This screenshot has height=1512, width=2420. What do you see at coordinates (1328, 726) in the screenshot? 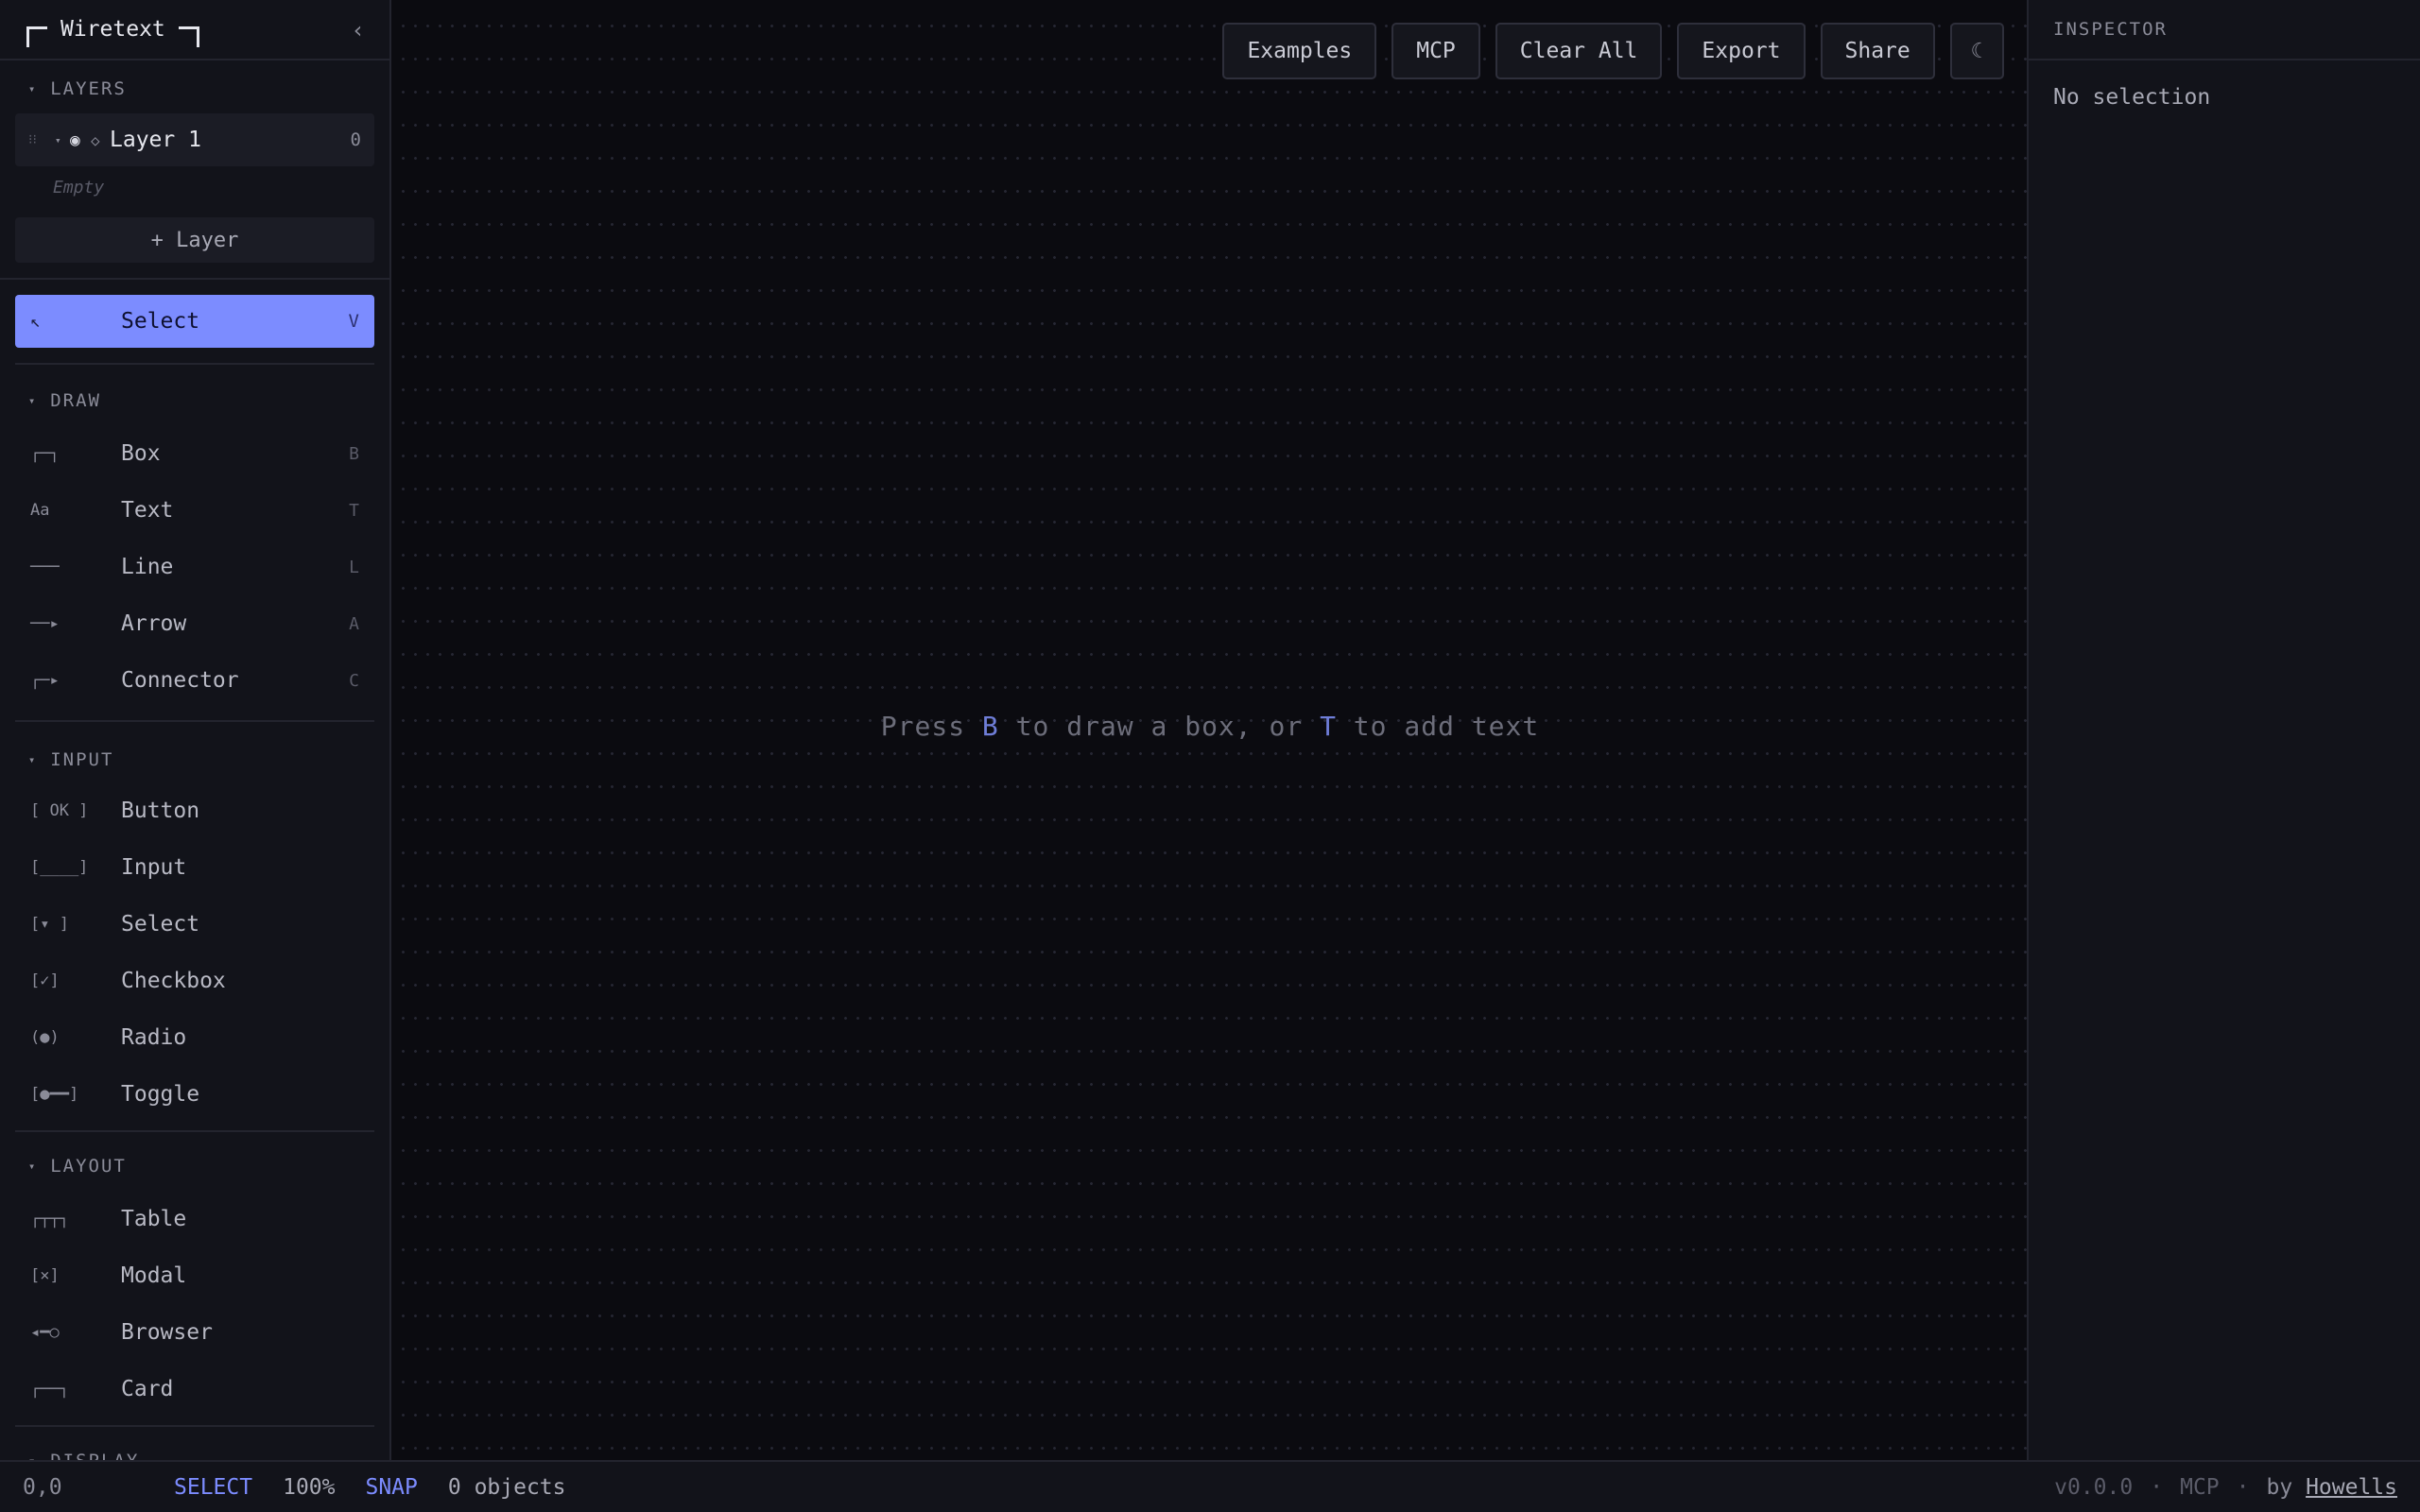
I see `hint-key-text: T` at bounding box center [1328, 726].